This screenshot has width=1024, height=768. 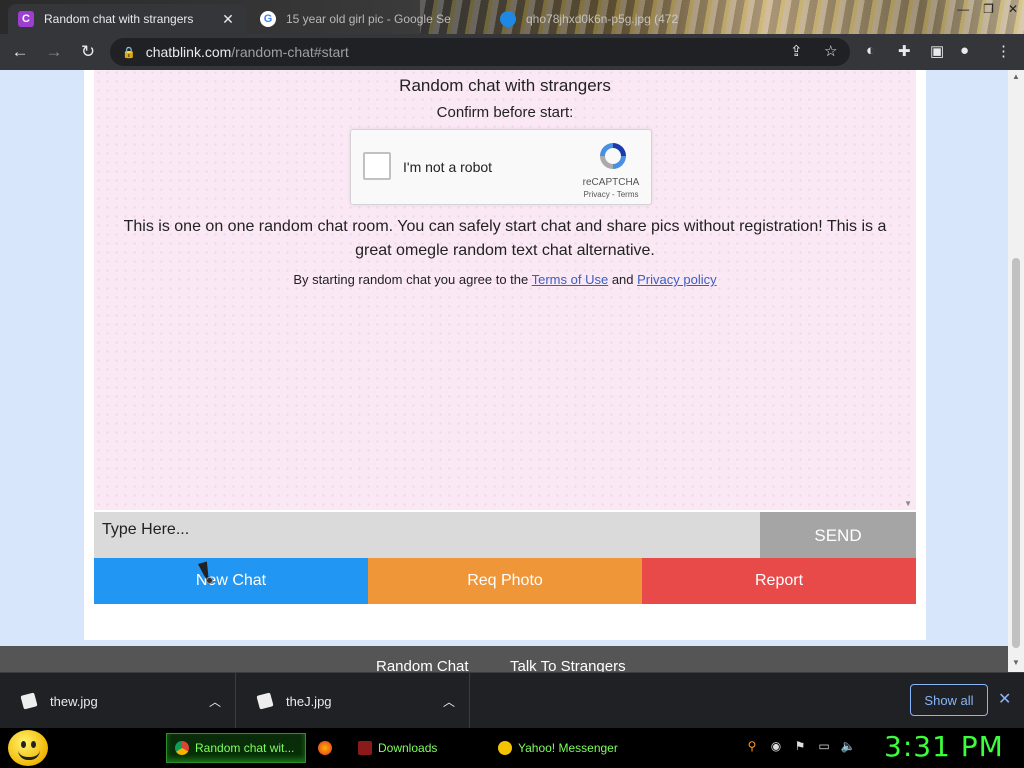 I want to click on reload-icon: ↻, so click(x=88, y=52).